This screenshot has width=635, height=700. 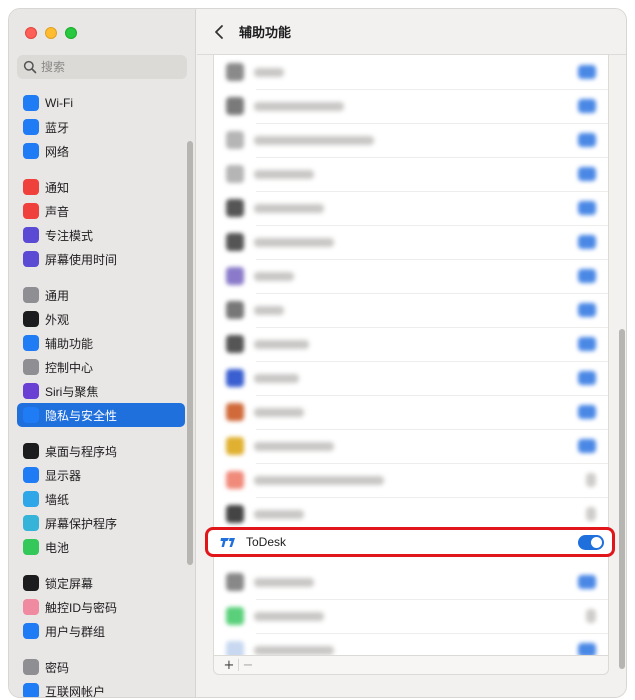 I want to click on sidebar-item: 屏幕保护程序, so click(x=101, y=523).